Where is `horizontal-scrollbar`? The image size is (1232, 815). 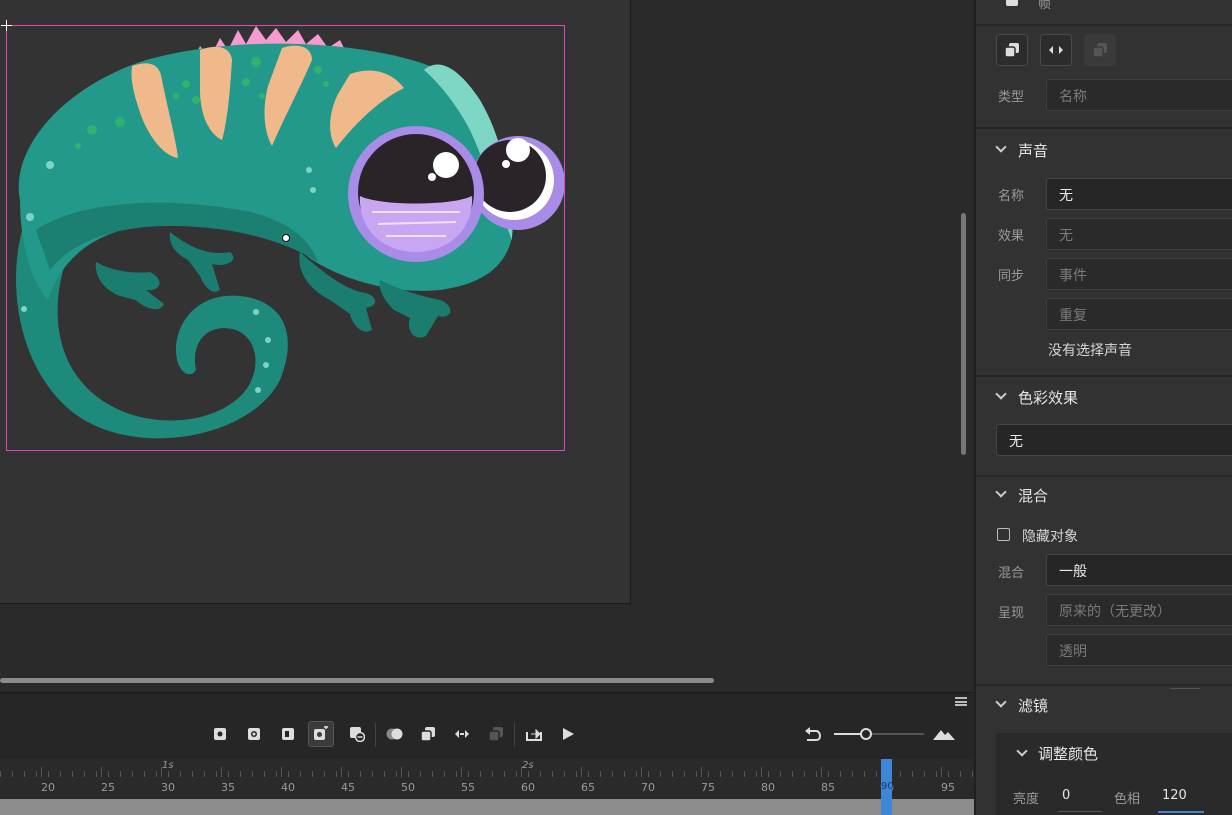 horizontal-scrollbar is located at coordinates (357, 680).